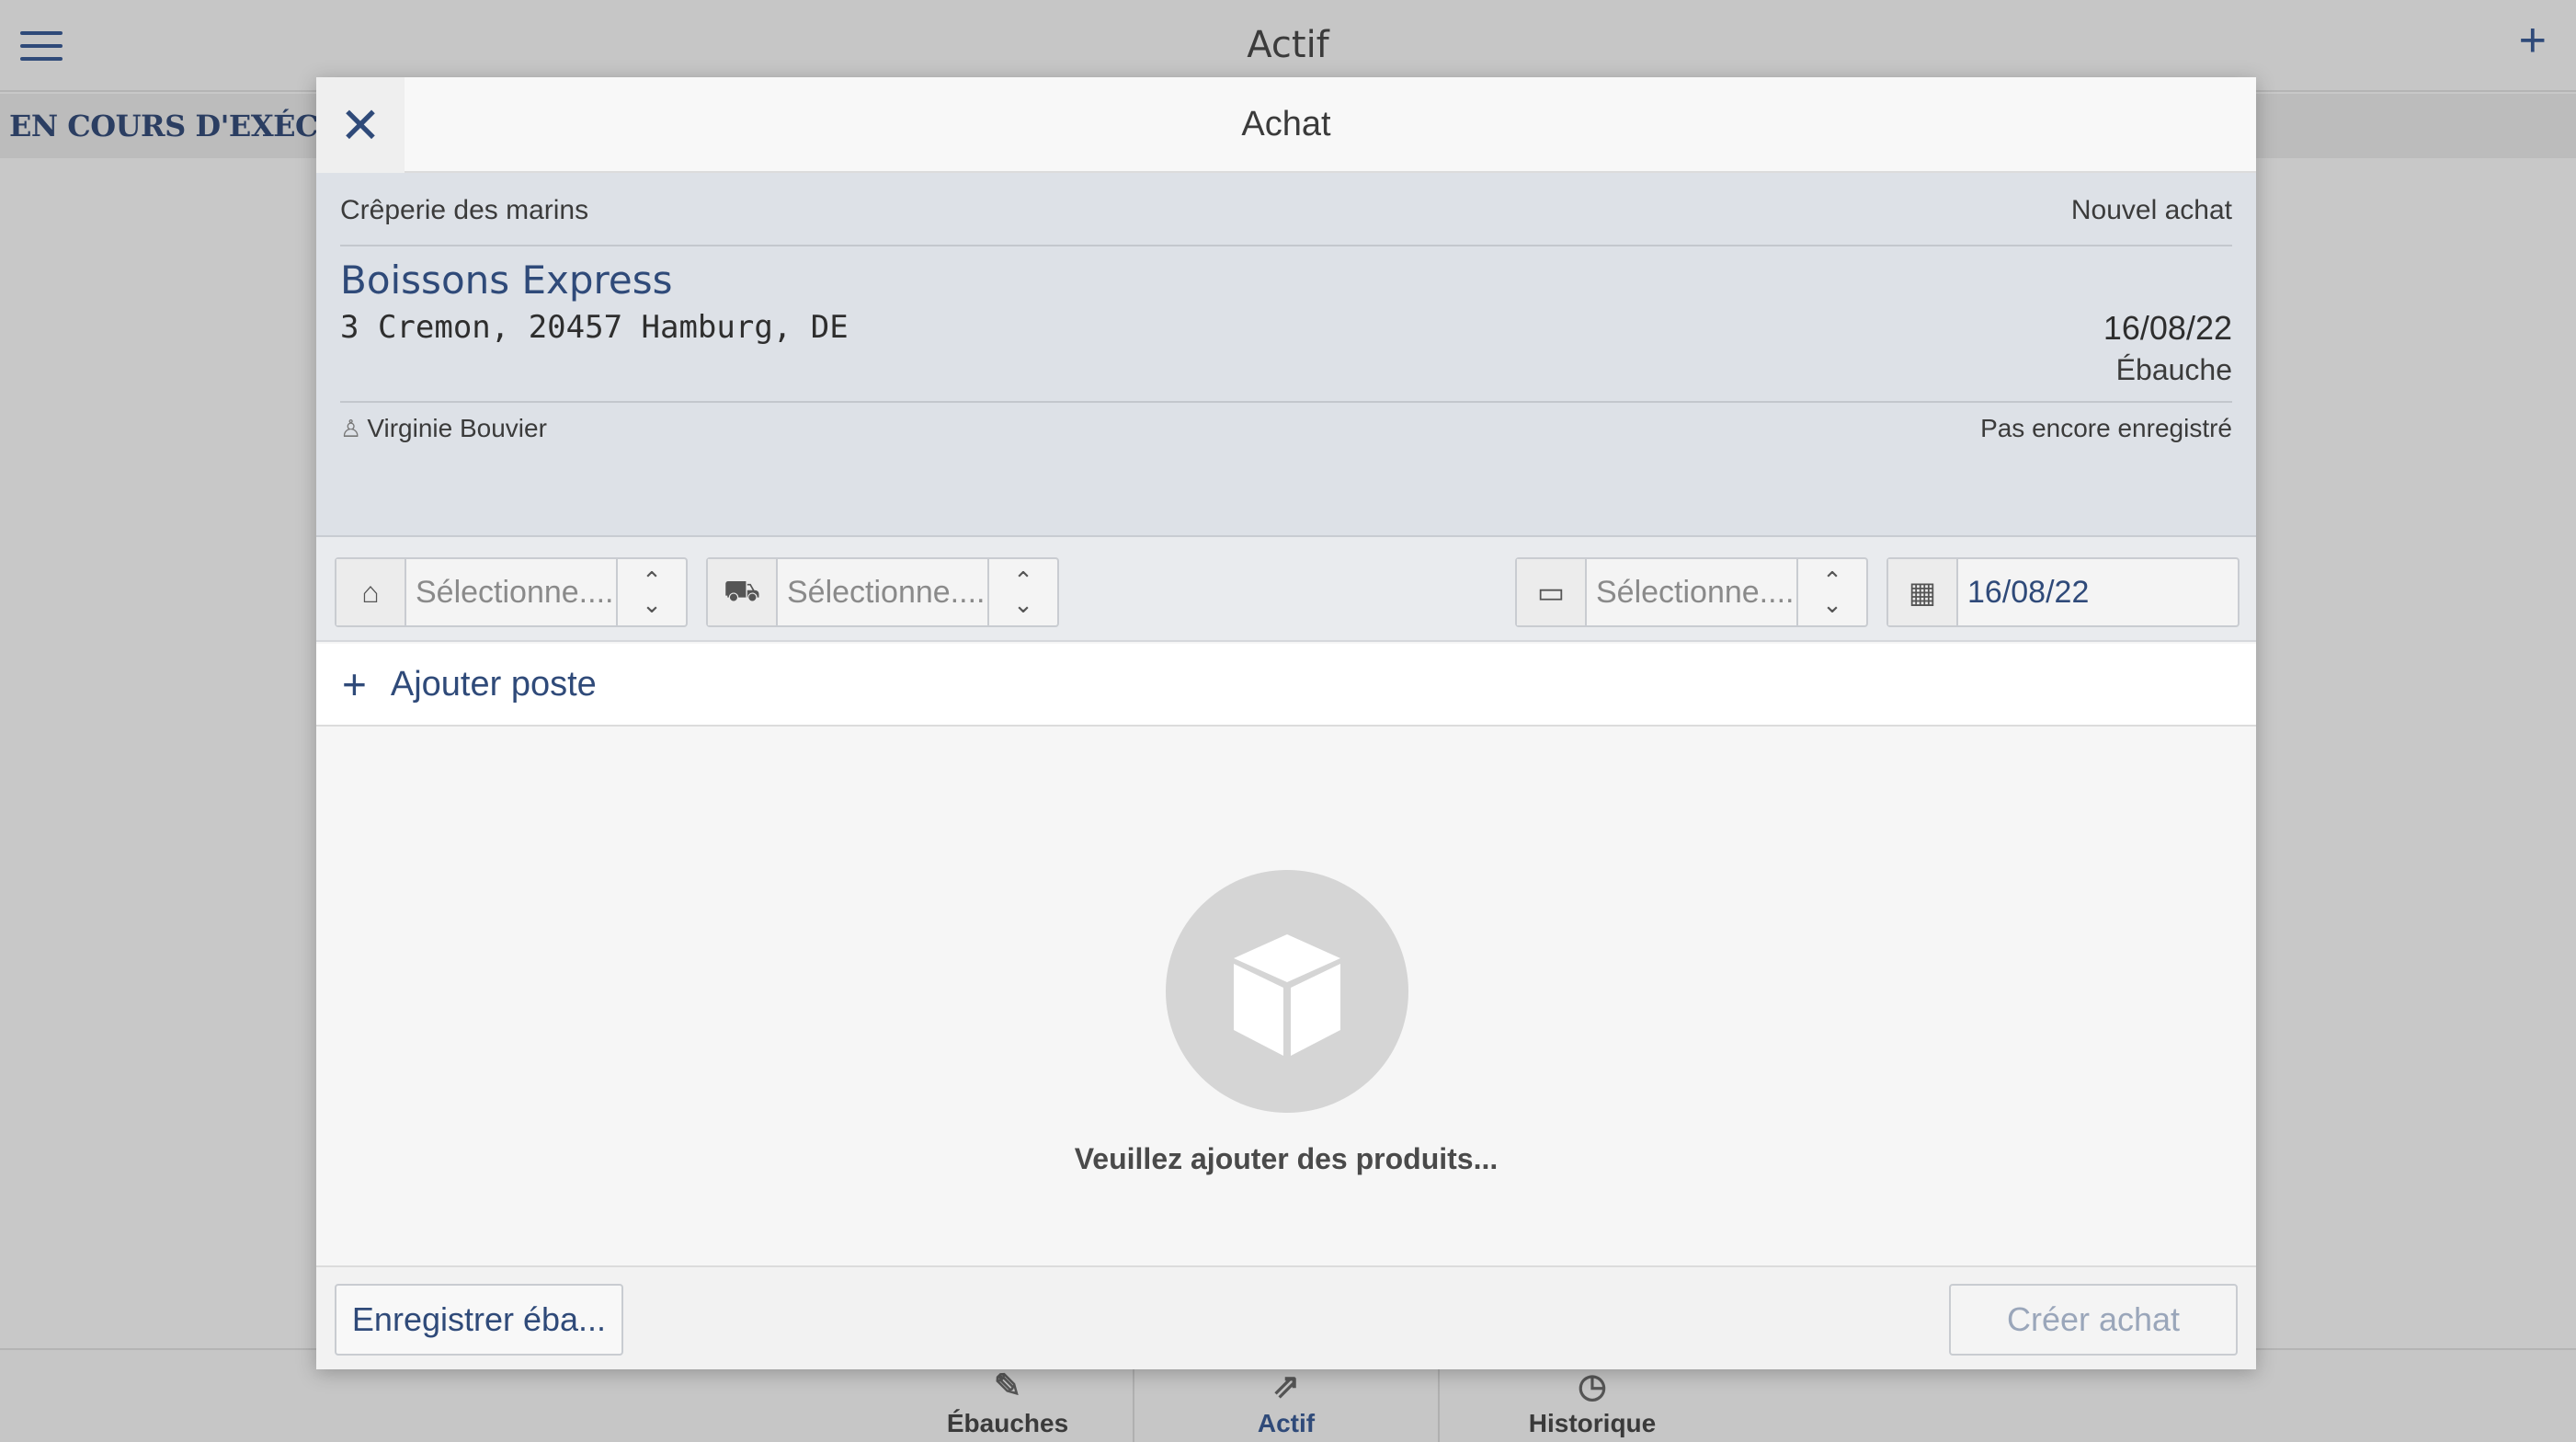 This screenshot has width=2576, height=1442. I want to click on warehouse-icon: ⌂, so click(371, 592).